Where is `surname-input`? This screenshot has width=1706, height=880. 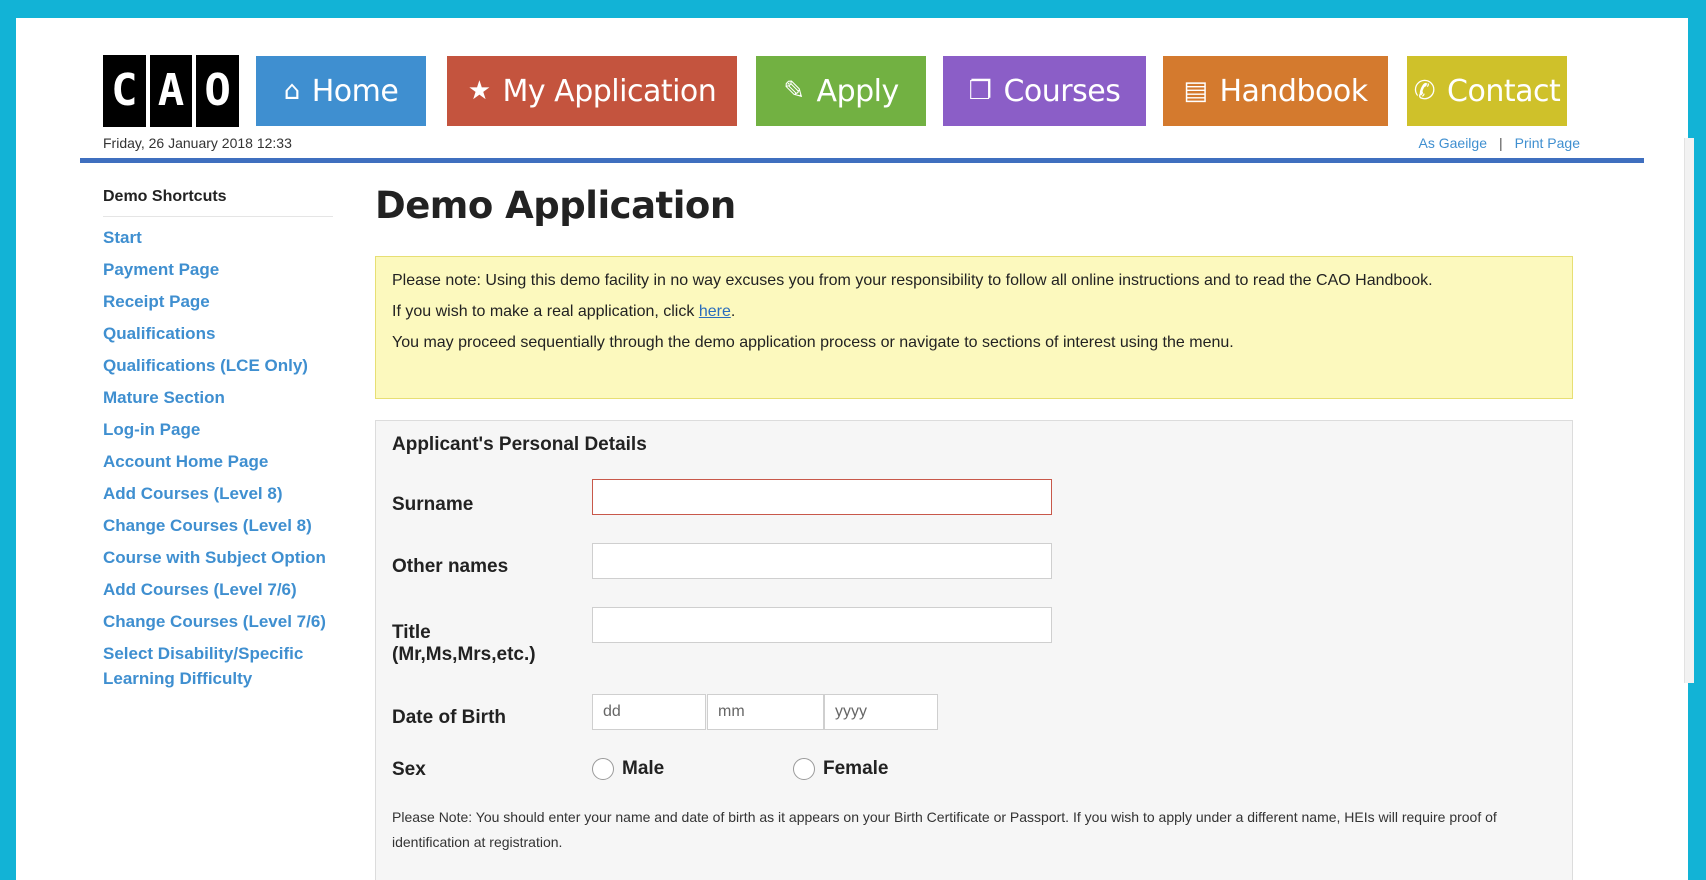 surname-input is located at coordinates (822, 497).